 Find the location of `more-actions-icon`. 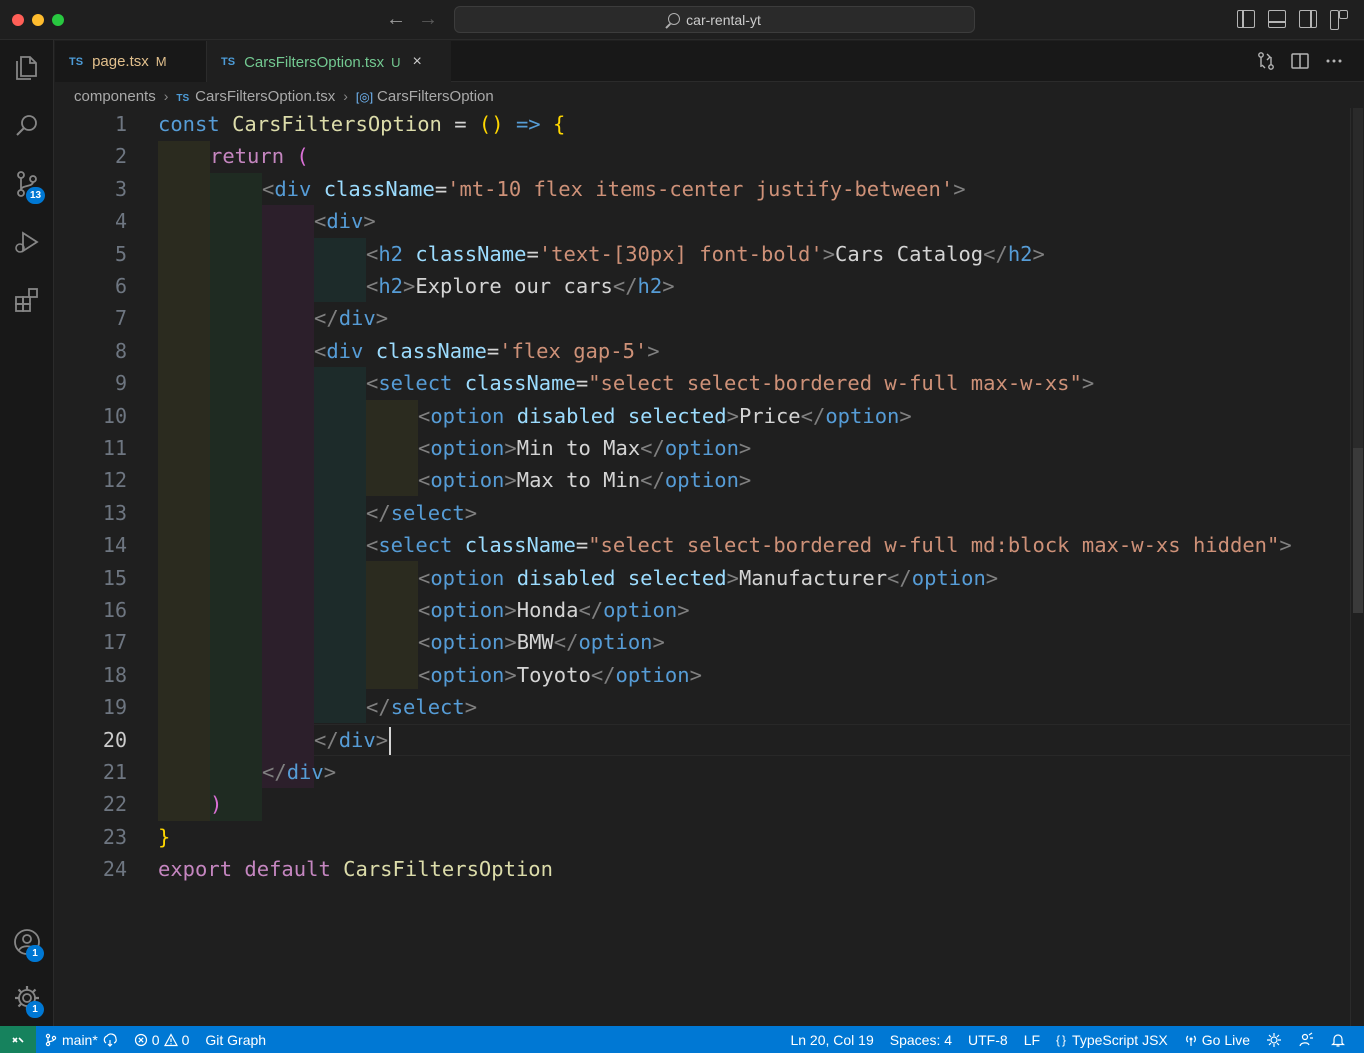

more-actions-icon is located at coordinates (1334, 61).